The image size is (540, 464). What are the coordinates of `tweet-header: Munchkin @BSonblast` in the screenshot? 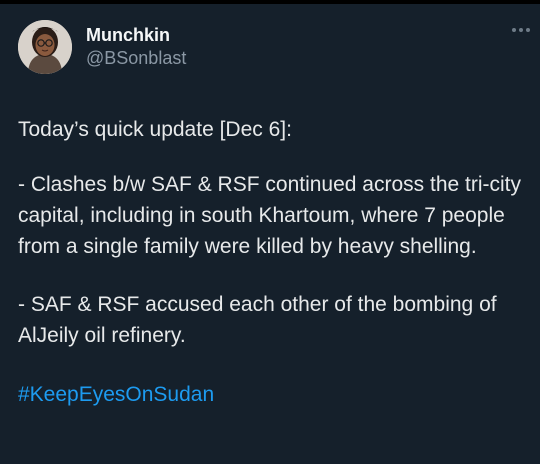 It's located at (102, 47).